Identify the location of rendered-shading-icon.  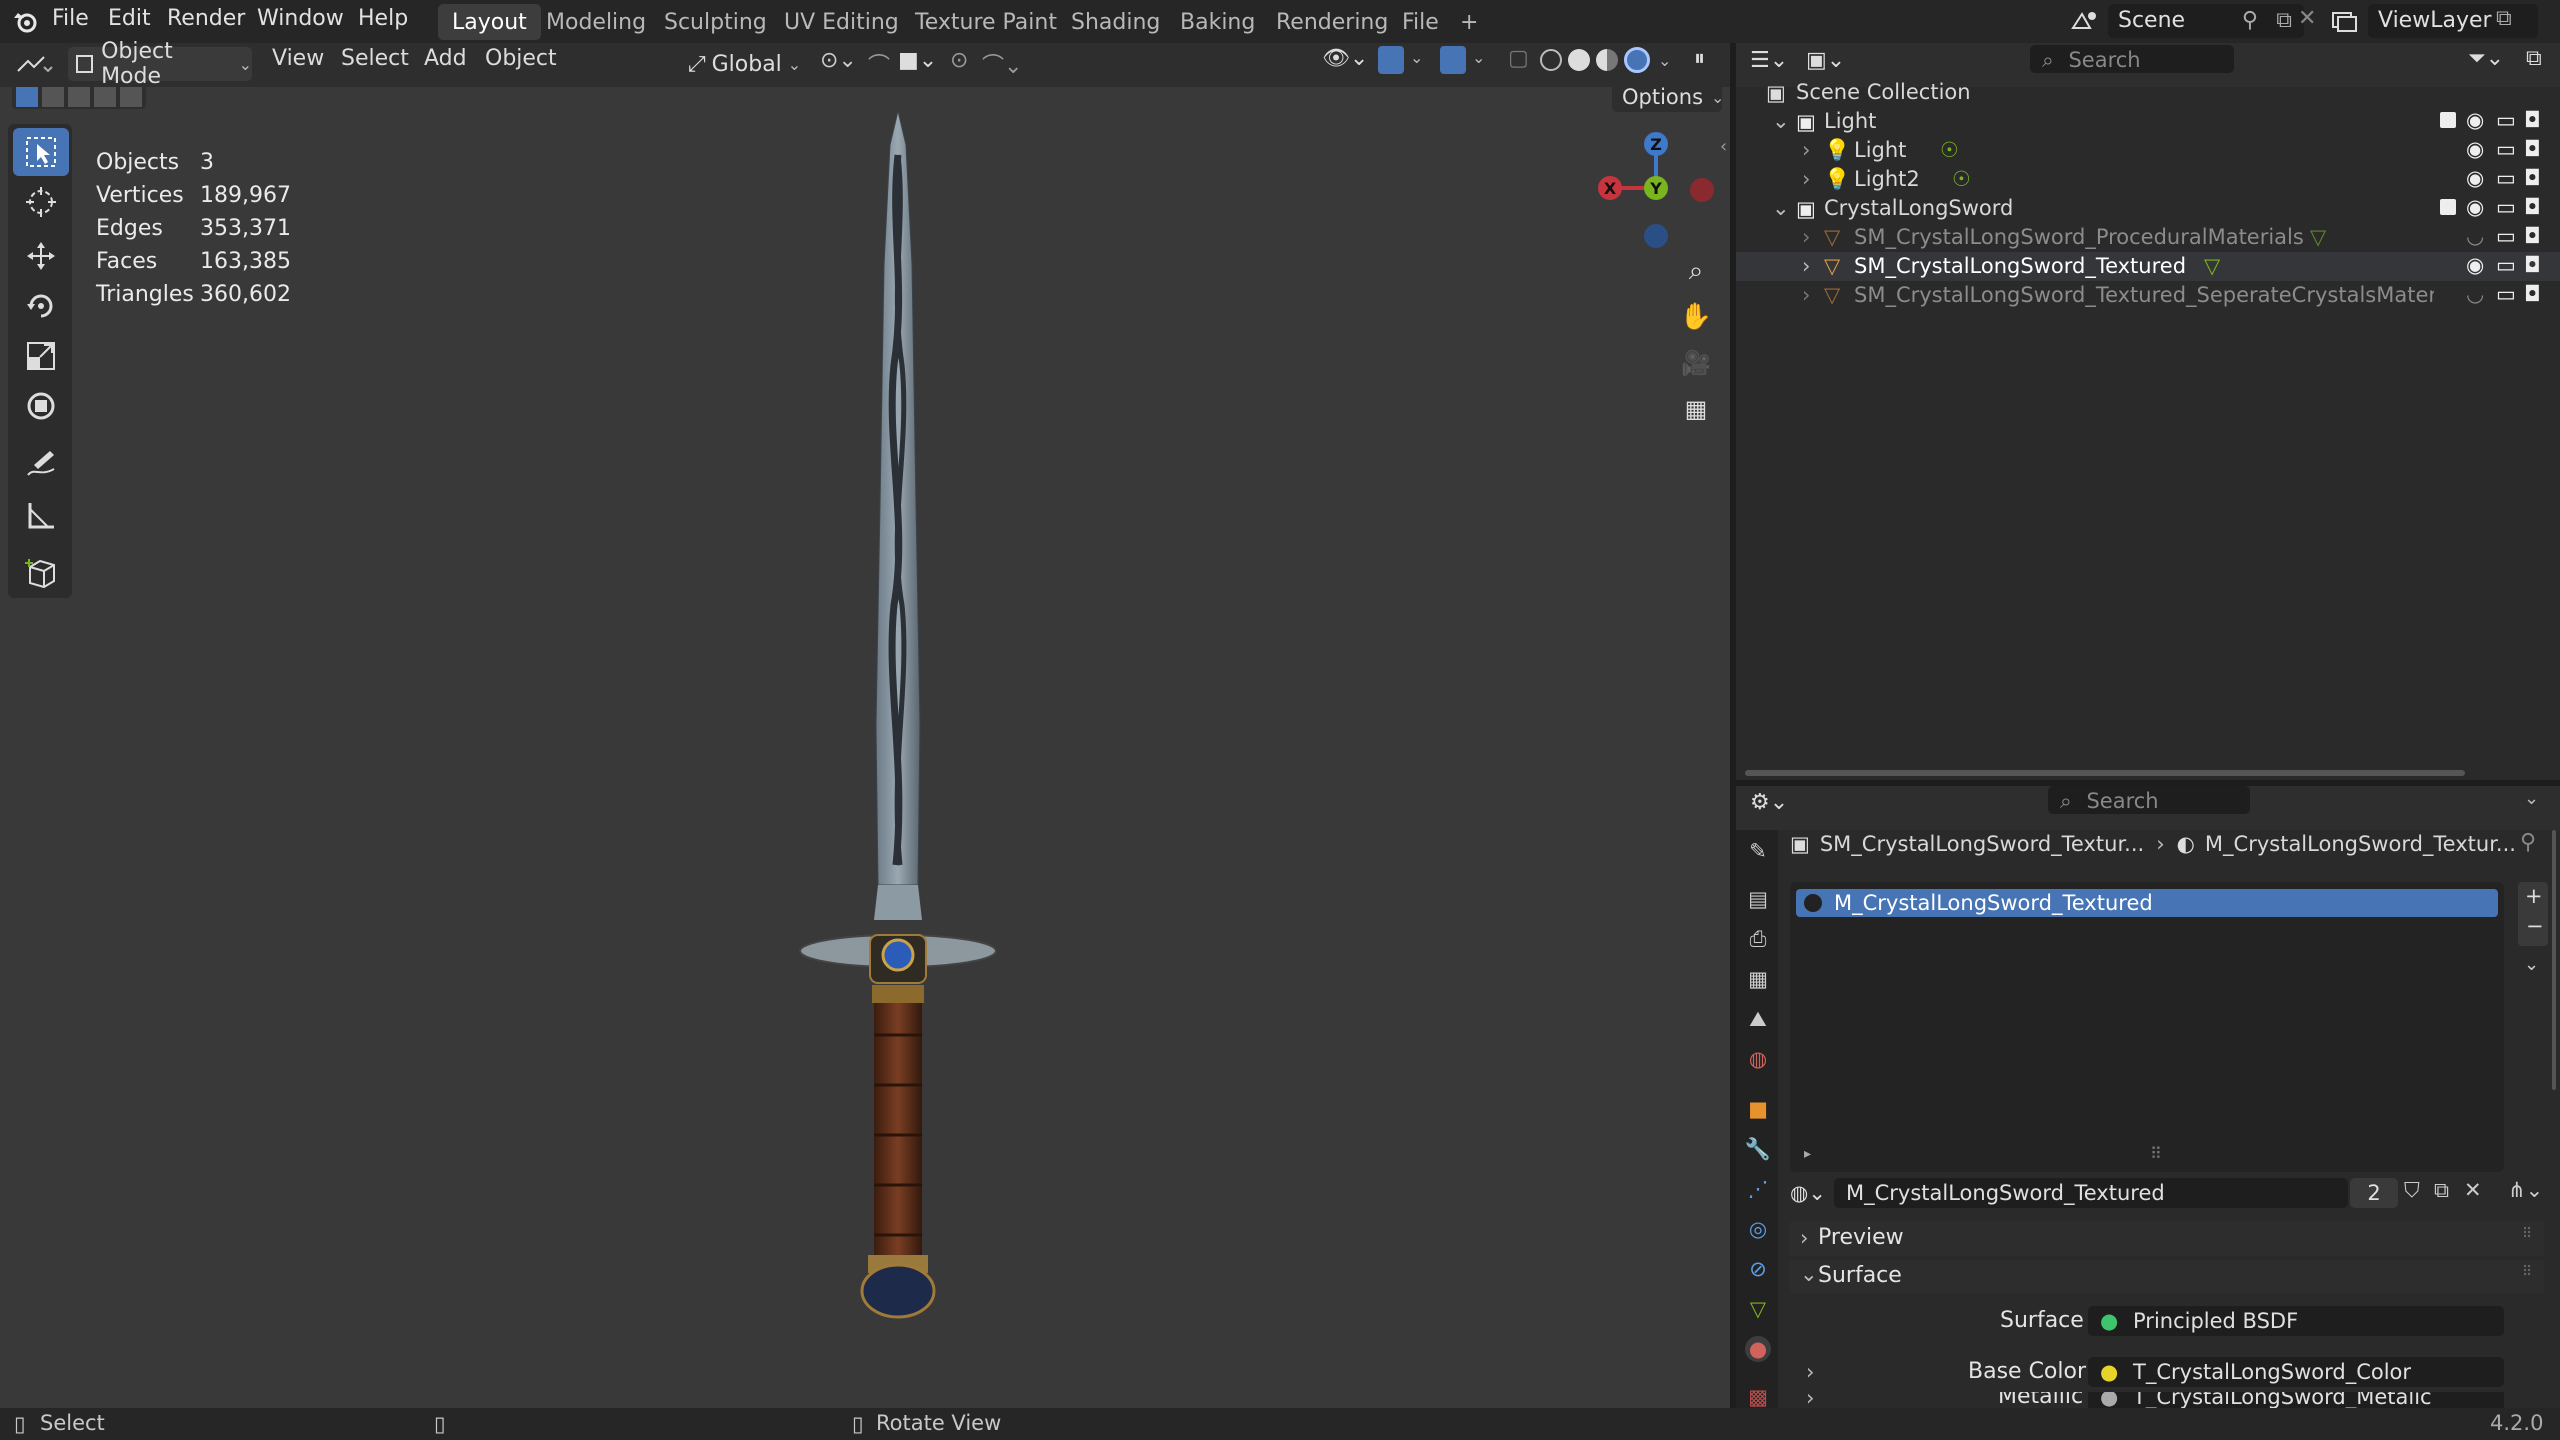
(1637, 60).